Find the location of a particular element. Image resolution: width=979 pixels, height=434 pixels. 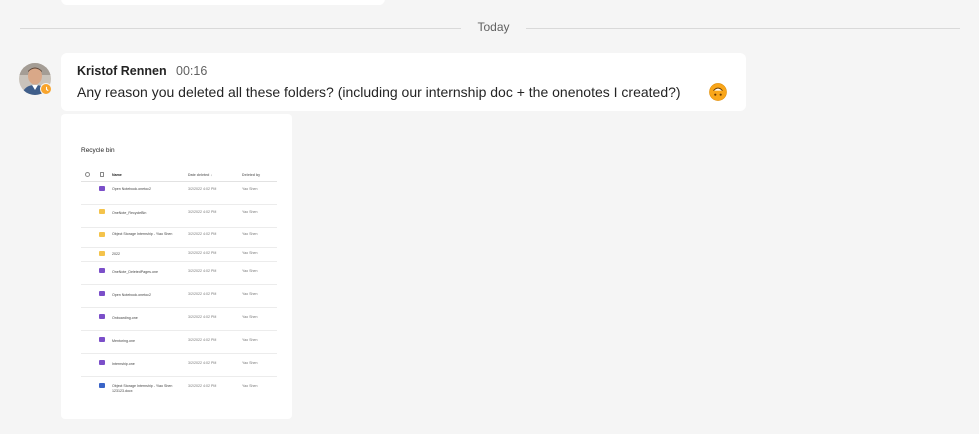

recycle-bin-title: Recycle bin is located at coordinates (98, 150).